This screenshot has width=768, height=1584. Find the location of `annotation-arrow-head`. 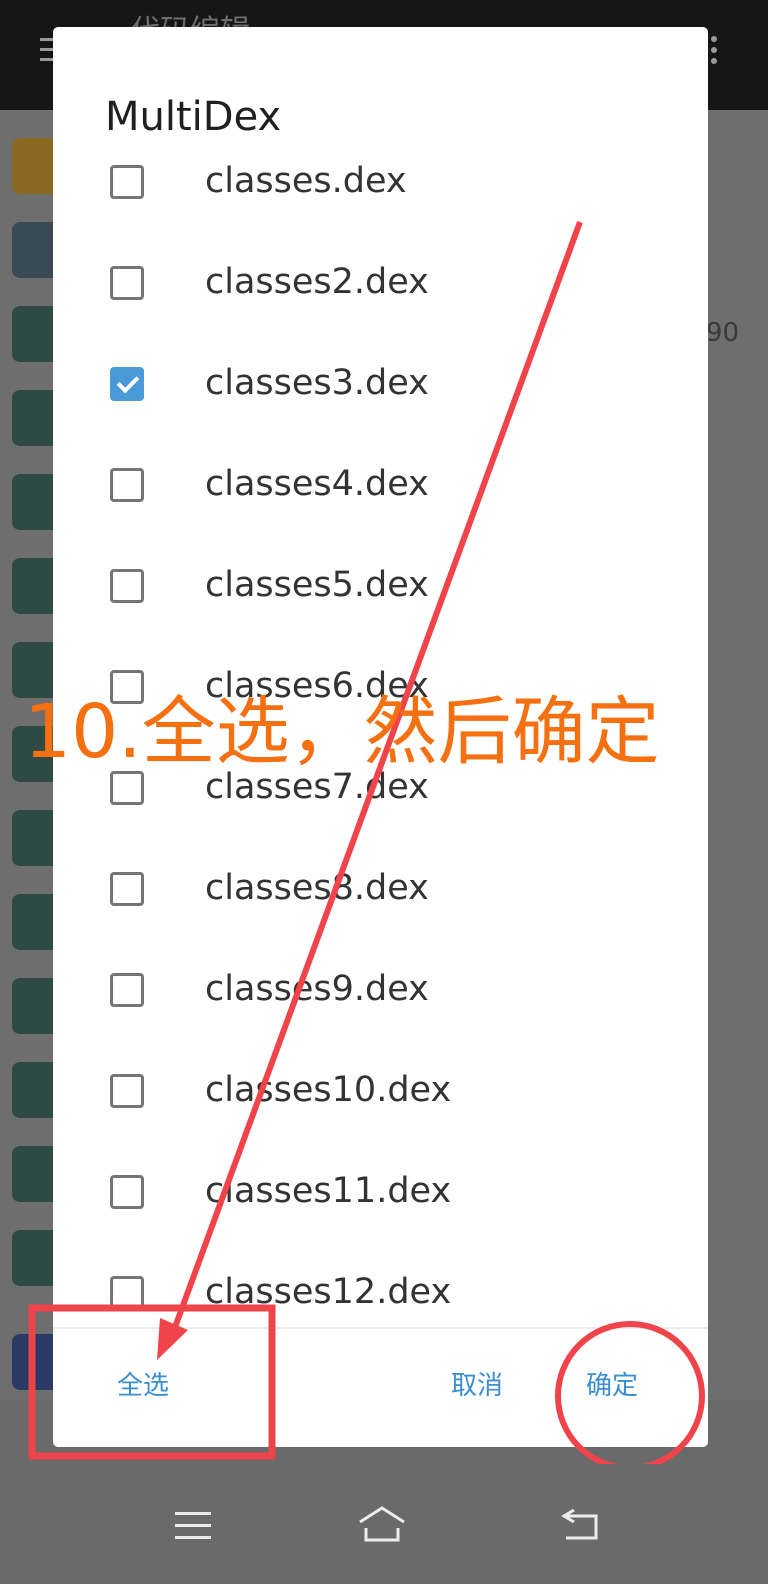

annotation-arrow-head is located at coordinates (172, 1339).